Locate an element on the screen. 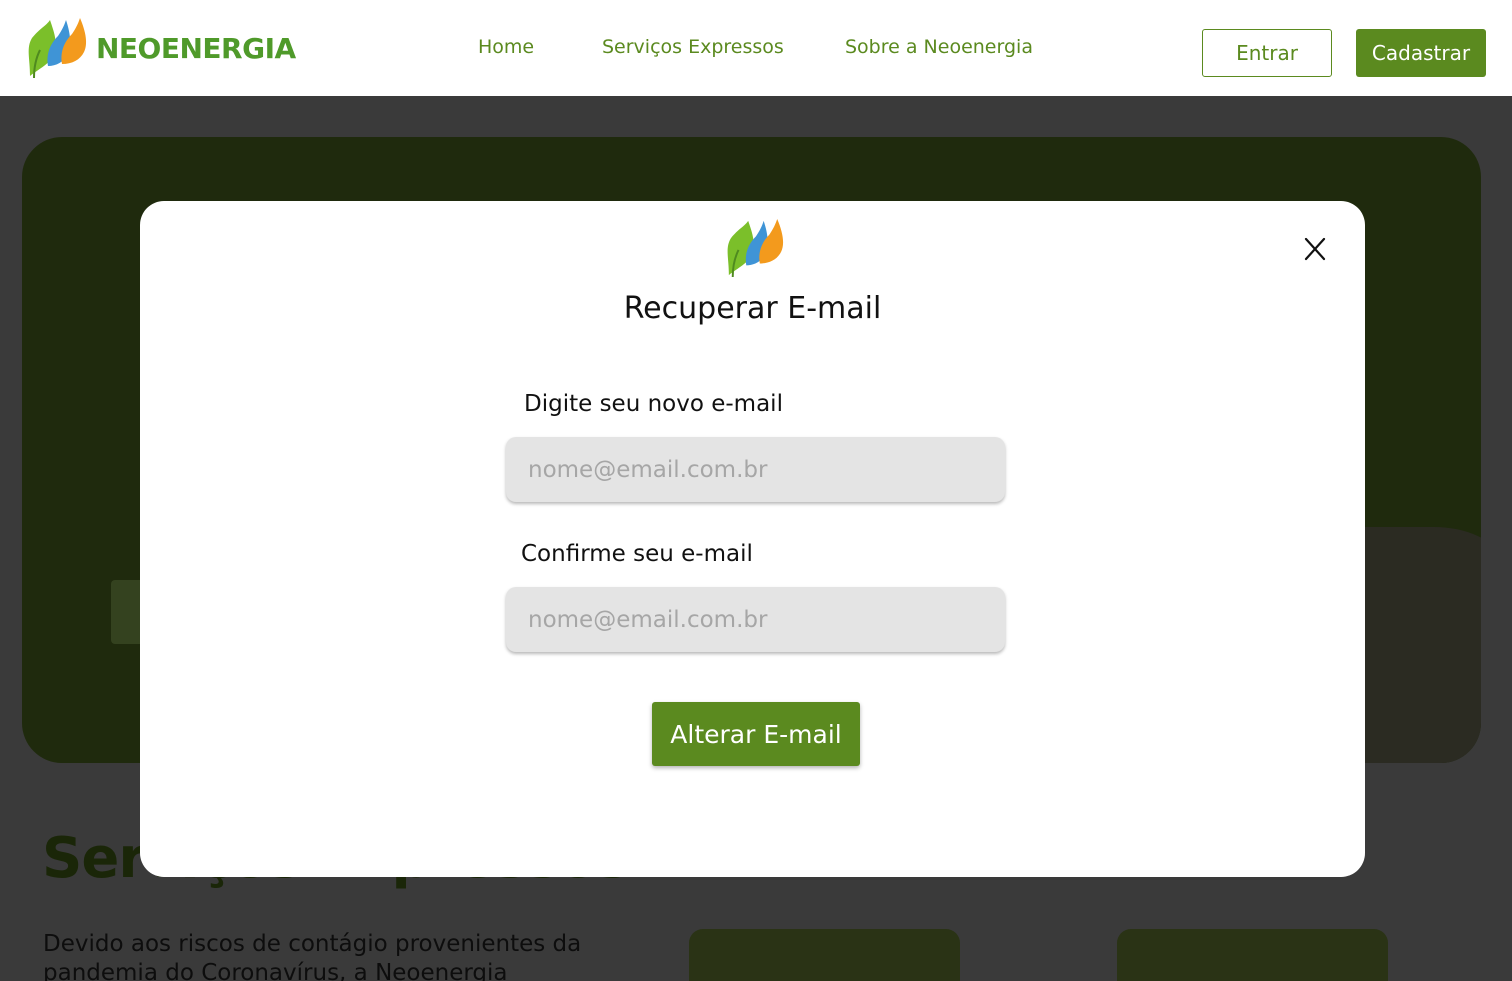 The width and height of the screenshot is (1512, 981). confirm-email-input is located at coordinates (755, 619).